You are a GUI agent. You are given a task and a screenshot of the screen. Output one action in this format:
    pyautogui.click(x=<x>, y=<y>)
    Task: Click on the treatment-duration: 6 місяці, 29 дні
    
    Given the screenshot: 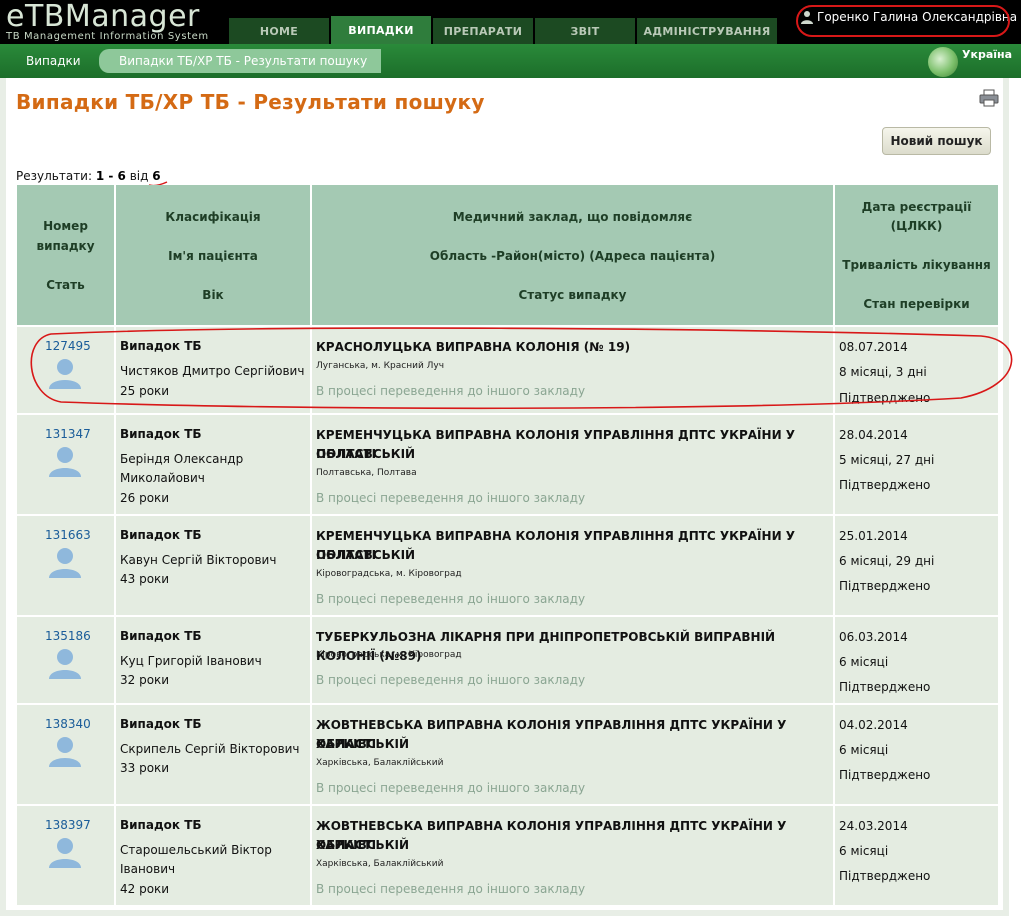 What is the action you would take?
    pyautogui.click(x=887, y=561)
    